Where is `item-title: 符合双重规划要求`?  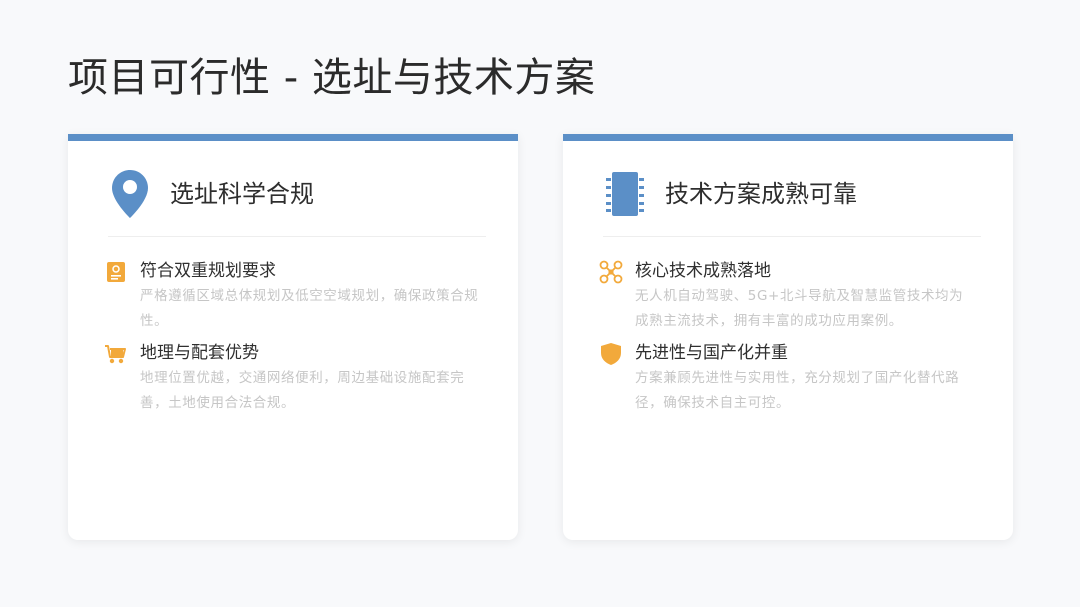
item-title: 符合双重规划要求 is located at coordinates (208, 271).